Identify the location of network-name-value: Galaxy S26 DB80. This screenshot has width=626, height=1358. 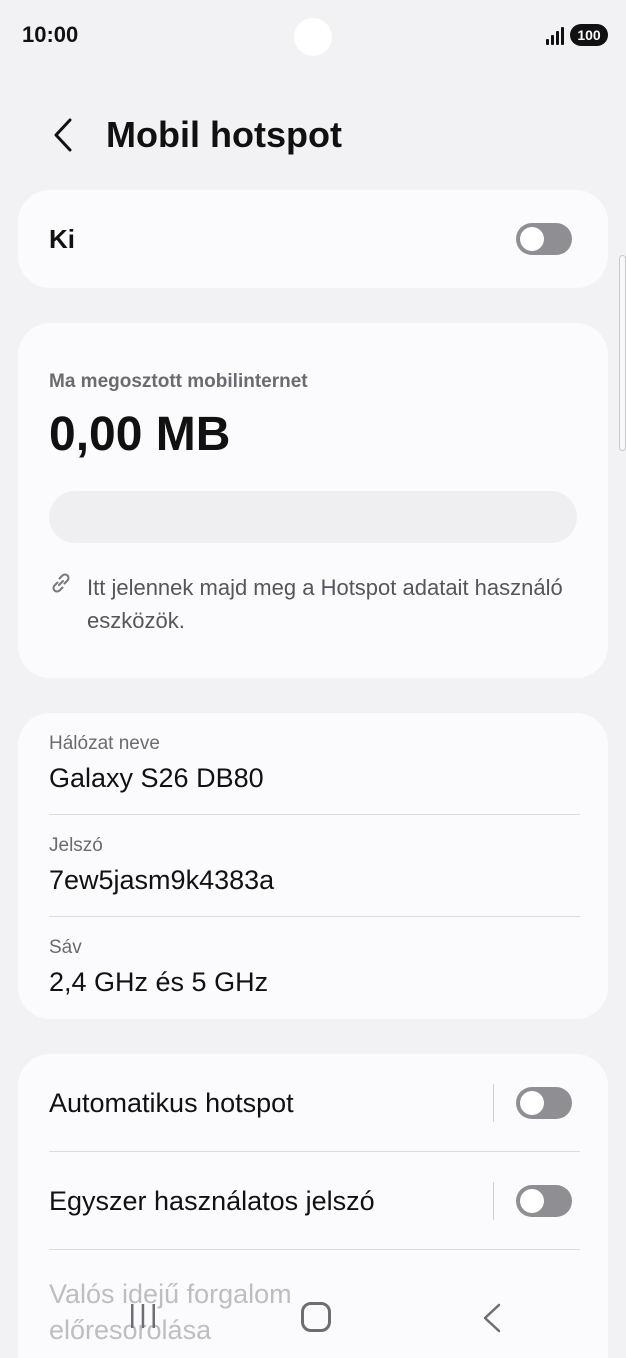
(156, 778).